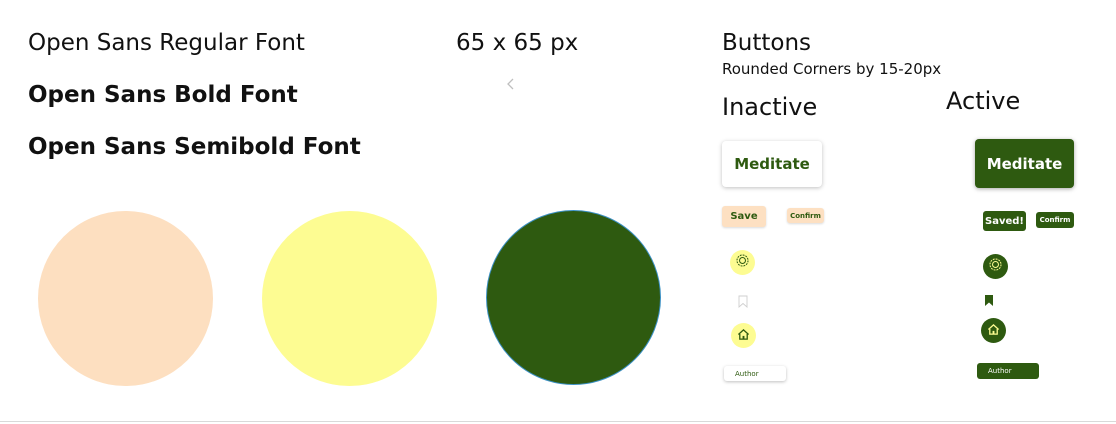 Image resolution: width=1116 pixels, height=424 pixels. Describe the element at coordinates (1055, 220) in the screenshot. I see `confirm-button-active: Confirm` at that location.